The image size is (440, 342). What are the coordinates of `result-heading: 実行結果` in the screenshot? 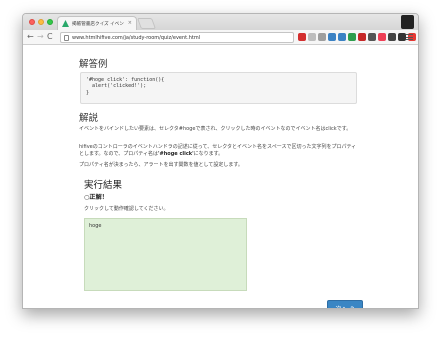 It's located at (103, 185).